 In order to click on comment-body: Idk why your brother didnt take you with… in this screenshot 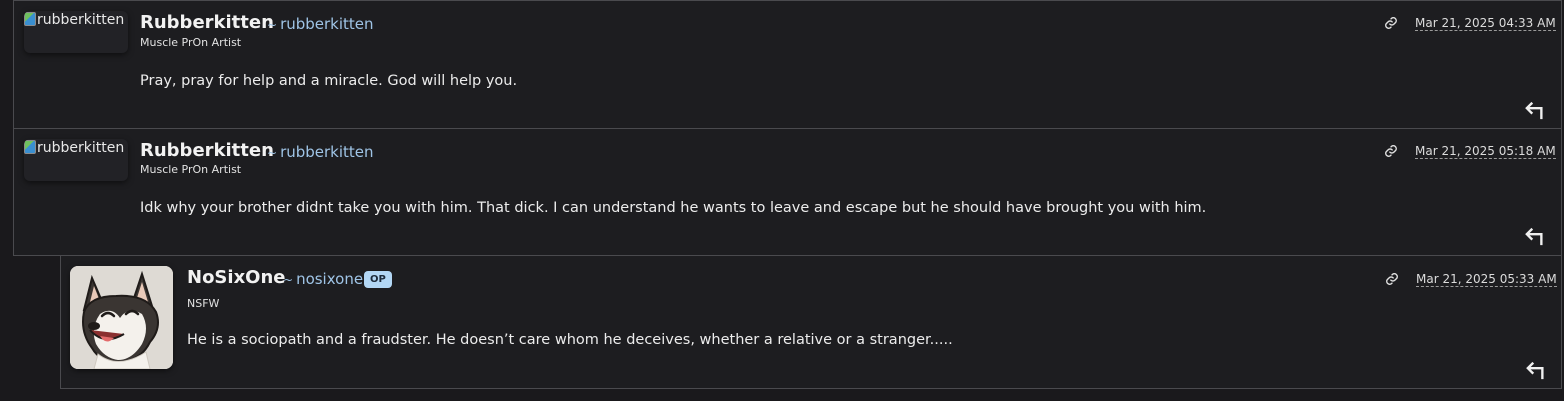, I will do `click(673, 208)`.